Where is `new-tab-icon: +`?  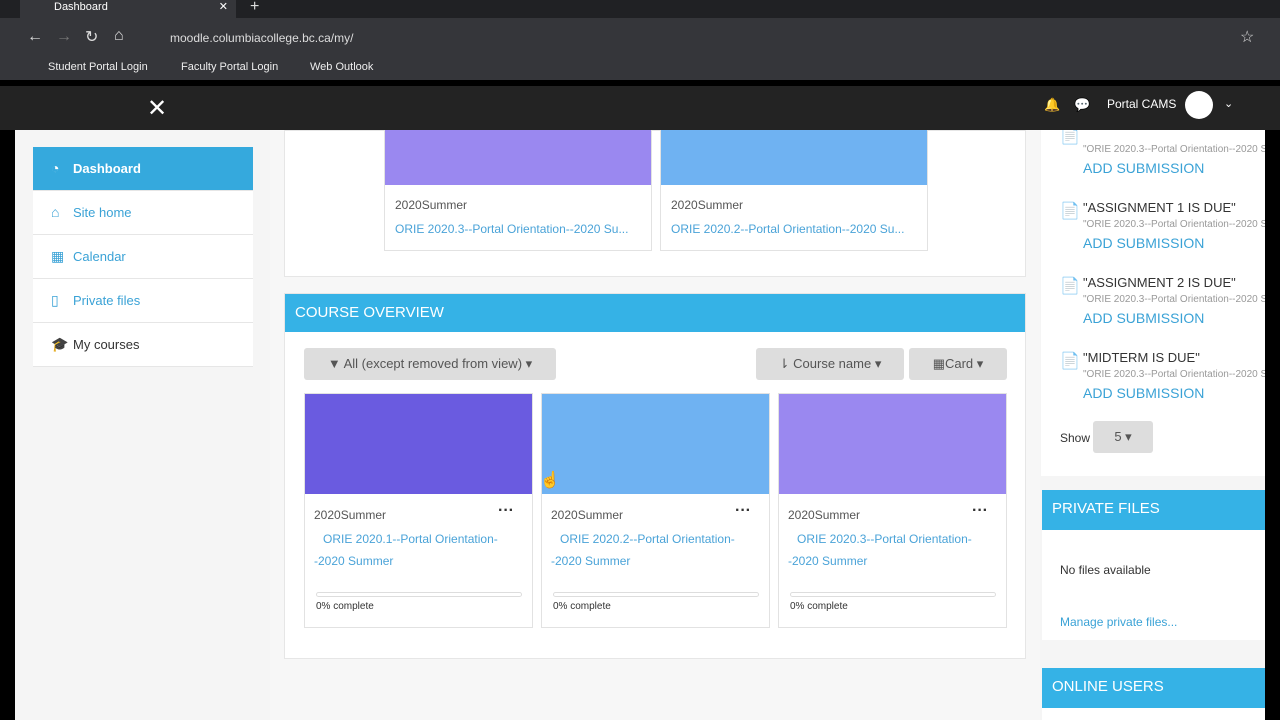
new-tab-icon: + is located at coordinates (254, 8).